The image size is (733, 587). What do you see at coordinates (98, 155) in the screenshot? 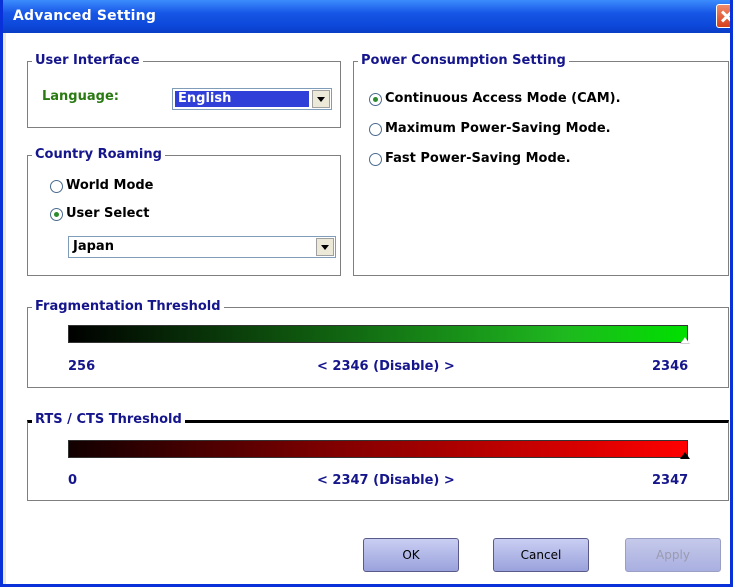
I see `country-roaming-legend: Country Roaming` at bounding box center [98, 155].